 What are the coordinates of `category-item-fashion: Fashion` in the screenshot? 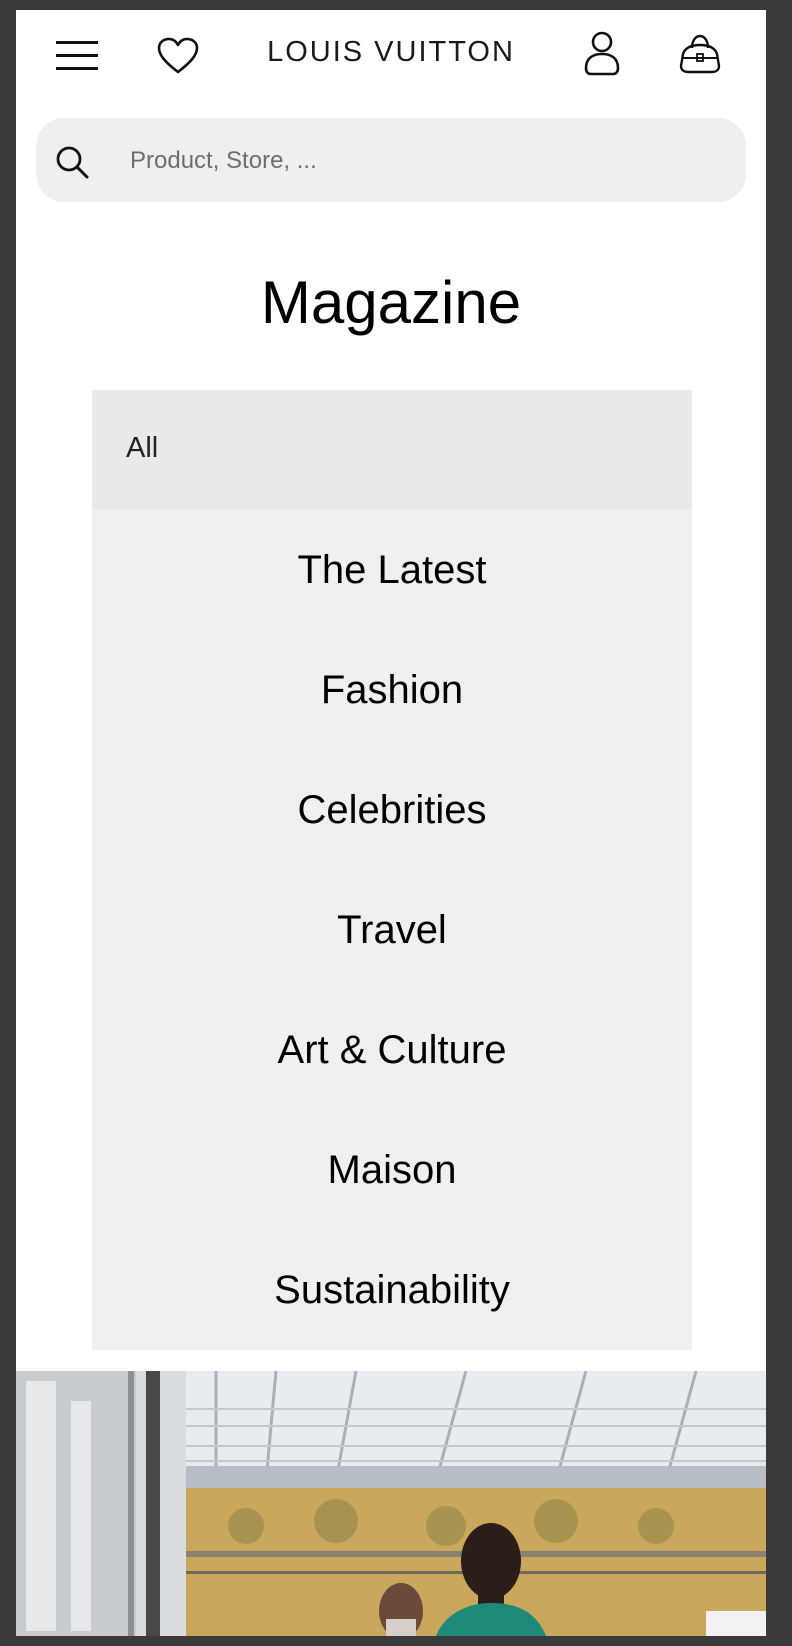 It's located at (392, 690).